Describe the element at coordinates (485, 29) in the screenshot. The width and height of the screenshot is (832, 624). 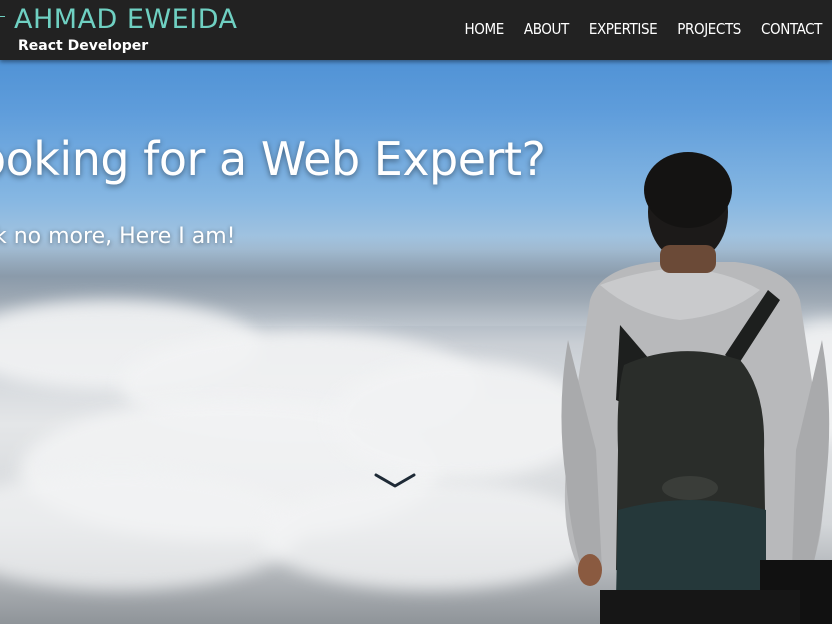
I see `nav-link-home: HOME` at that location.